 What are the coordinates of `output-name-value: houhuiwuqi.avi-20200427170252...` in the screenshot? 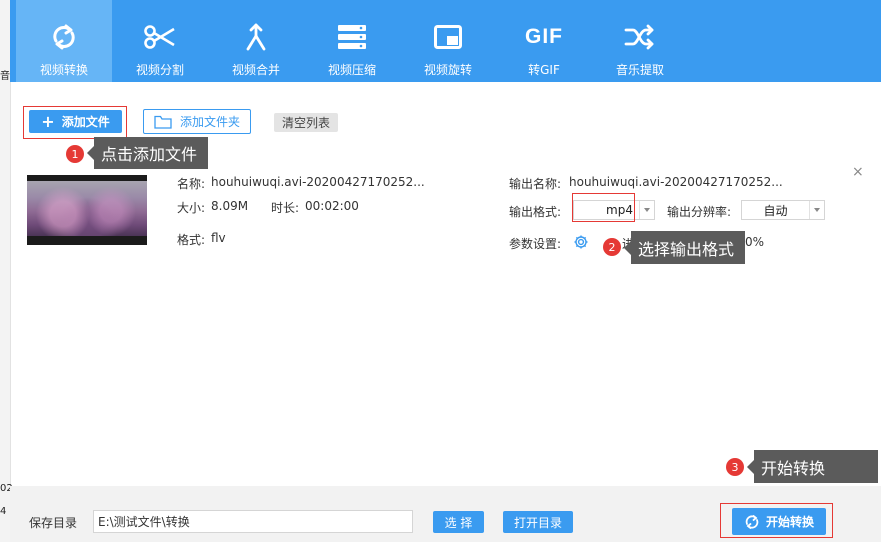 It's located at (676, 182).